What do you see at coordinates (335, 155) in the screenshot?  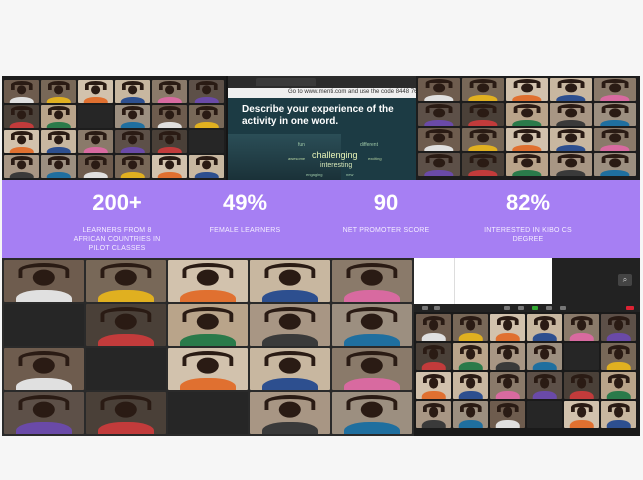 I see `cloud-word-challenging: challenging` at bounding box center [335, 155].